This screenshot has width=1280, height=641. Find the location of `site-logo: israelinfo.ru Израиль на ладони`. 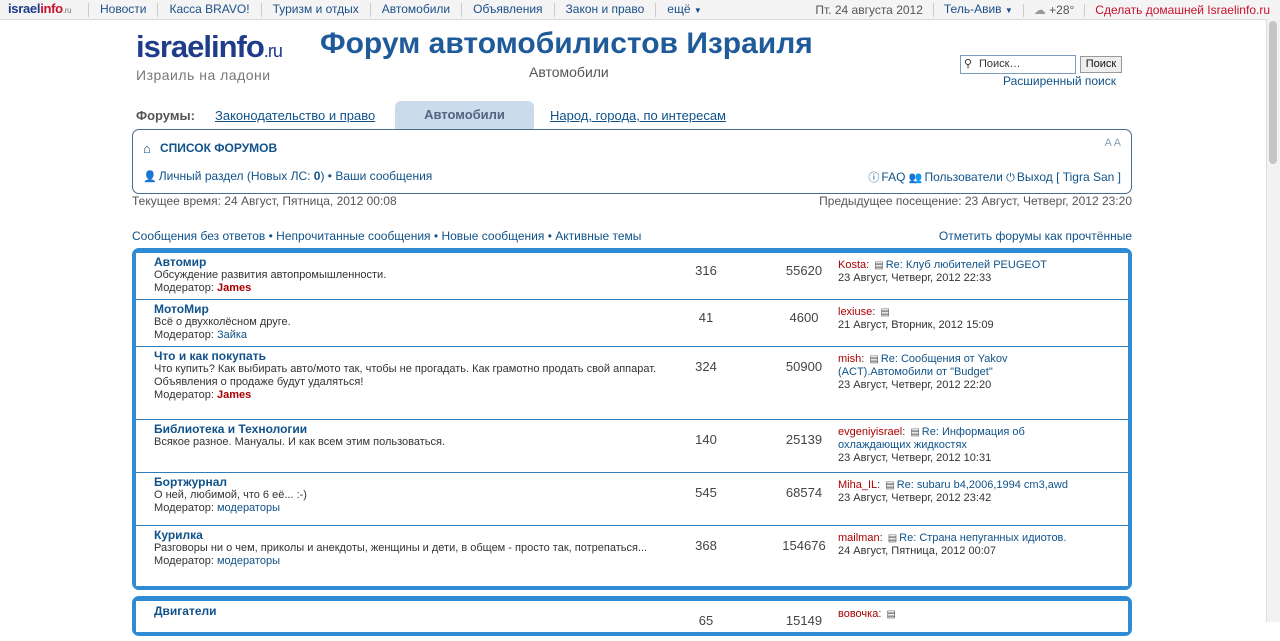

site-logo: israelinfo.ru Израиль на ладони is located at coordinates (209, 57).